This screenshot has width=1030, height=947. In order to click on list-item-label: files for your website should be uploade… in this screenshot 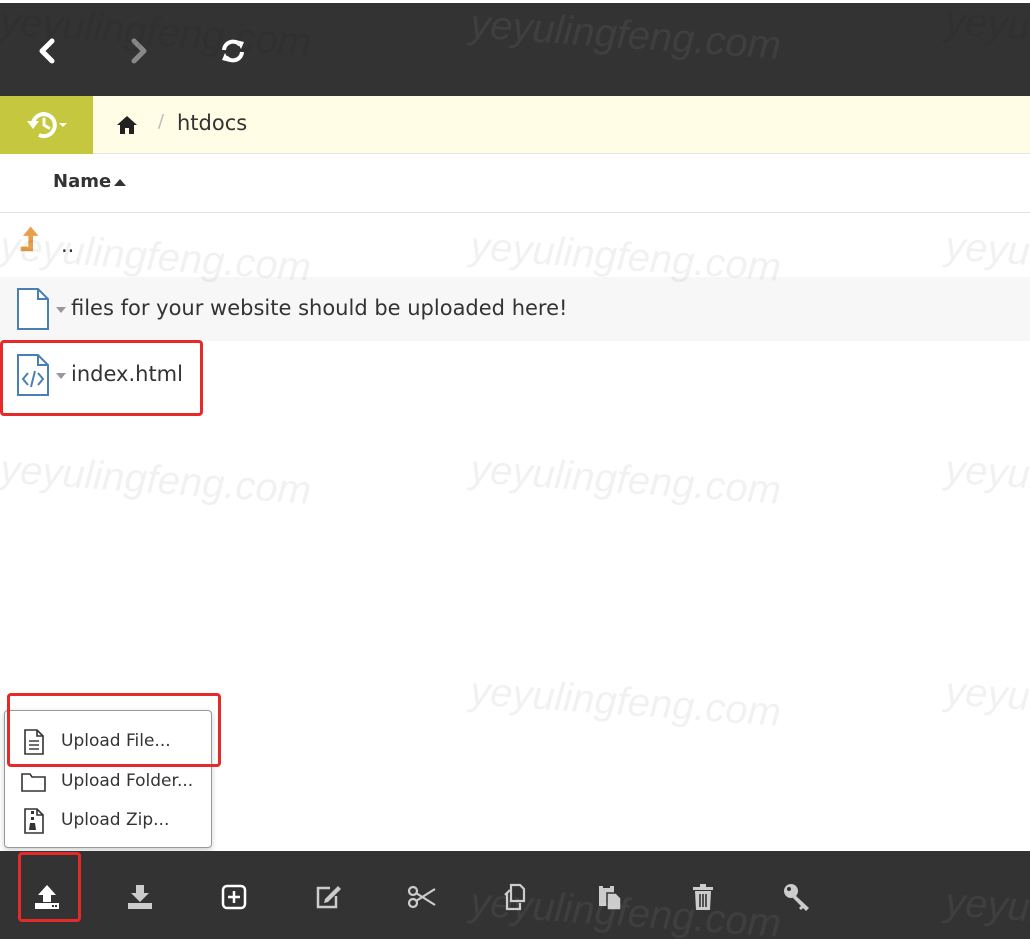, I will do `click(319, 308)`.